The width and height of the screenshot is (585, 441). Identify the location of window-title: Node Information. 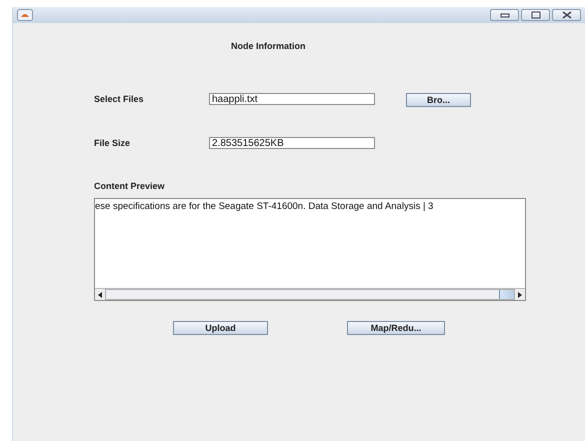
(268, 46).